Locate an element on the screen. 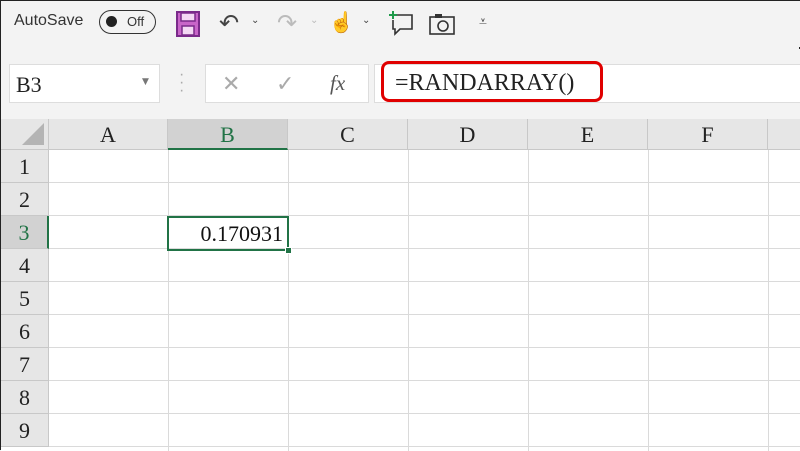  formula-buttons: ✕ ✓ fx is located at coordinates (287, 83).